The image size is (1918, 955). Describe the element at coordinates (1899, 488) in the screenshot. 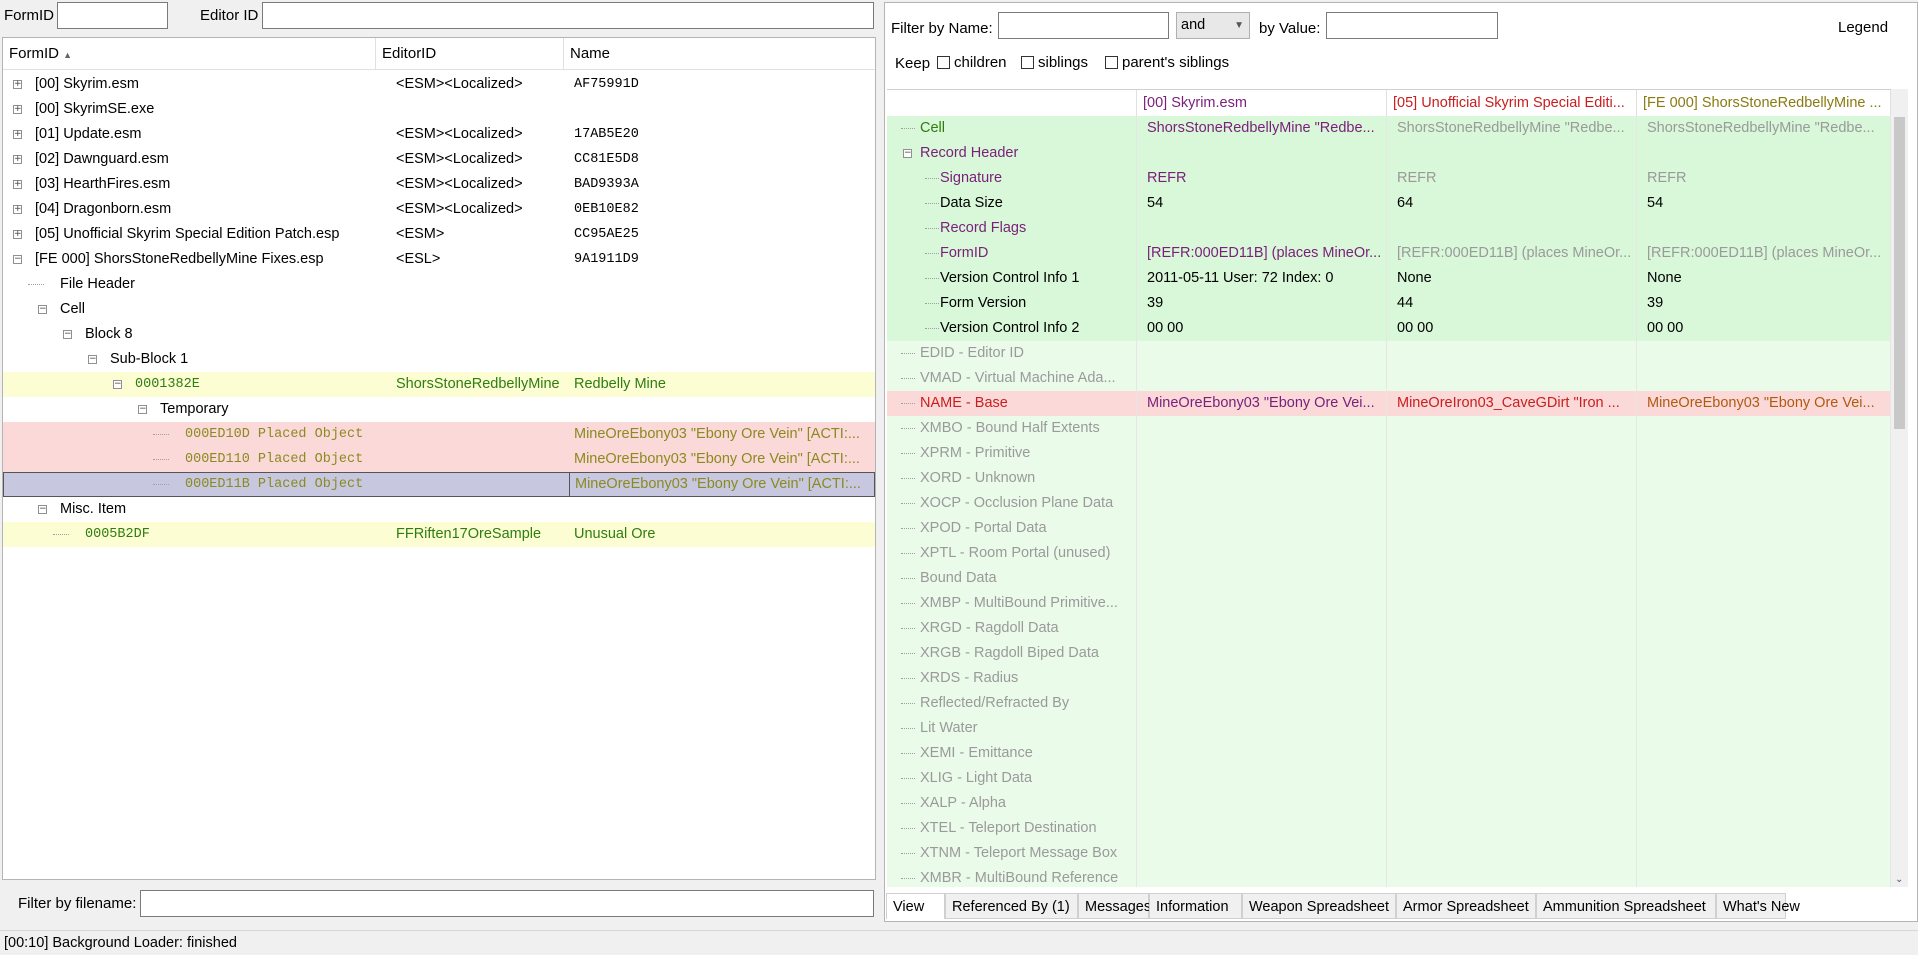

I see `grid-scrollbar: ⌄` at that location.